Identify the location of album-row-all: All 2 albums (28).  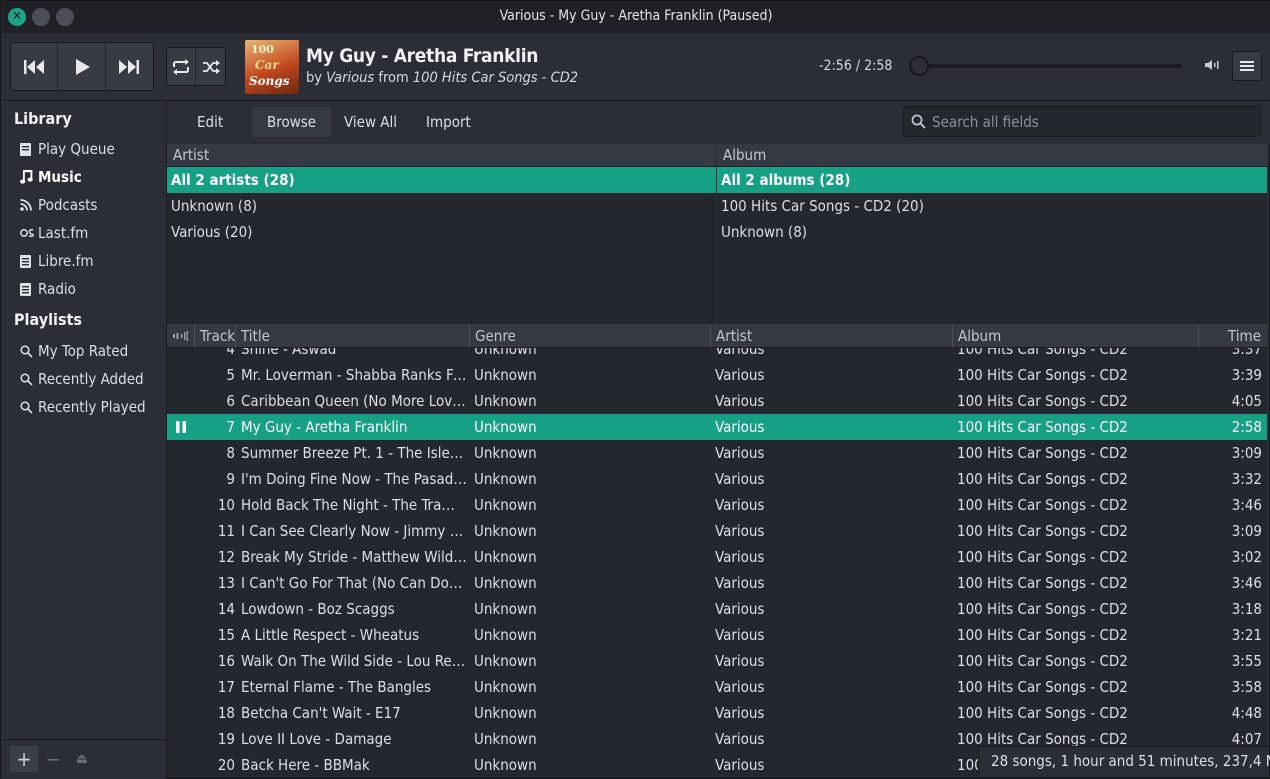
(992, 180).